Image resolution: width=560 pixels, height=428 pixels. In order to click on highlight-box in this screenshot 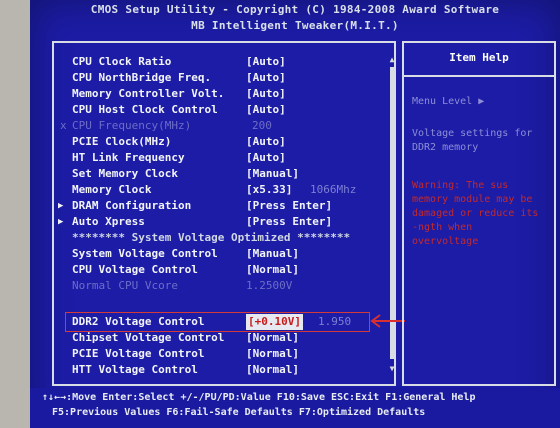, I will do `click(217, 322)`.